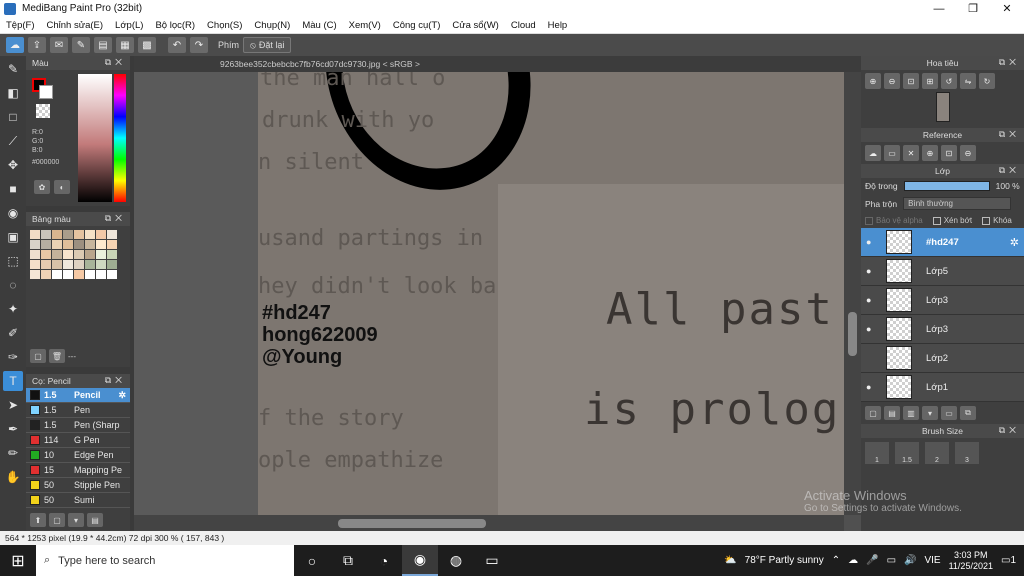 The image size is (1024, 576). Describe the element at coordinates (853, 560) in the screenshot. I see `cloud-tray-icon: ☁` at that location.